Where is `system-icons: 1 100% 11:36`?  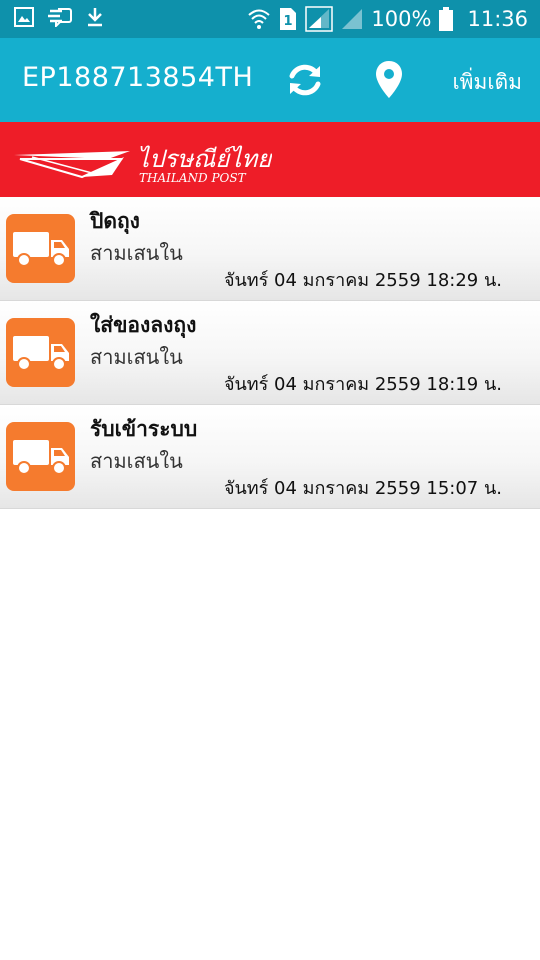
system-icons: 1 100% 11:36 is located at coordinates (387, 19).